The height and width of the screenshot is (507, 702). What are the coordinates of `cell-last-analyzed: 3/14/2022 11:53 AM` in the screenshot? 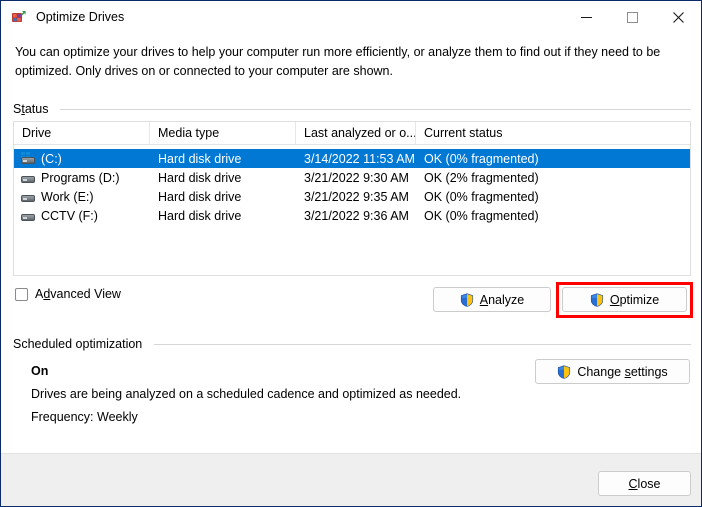 It's located at (359, 158).